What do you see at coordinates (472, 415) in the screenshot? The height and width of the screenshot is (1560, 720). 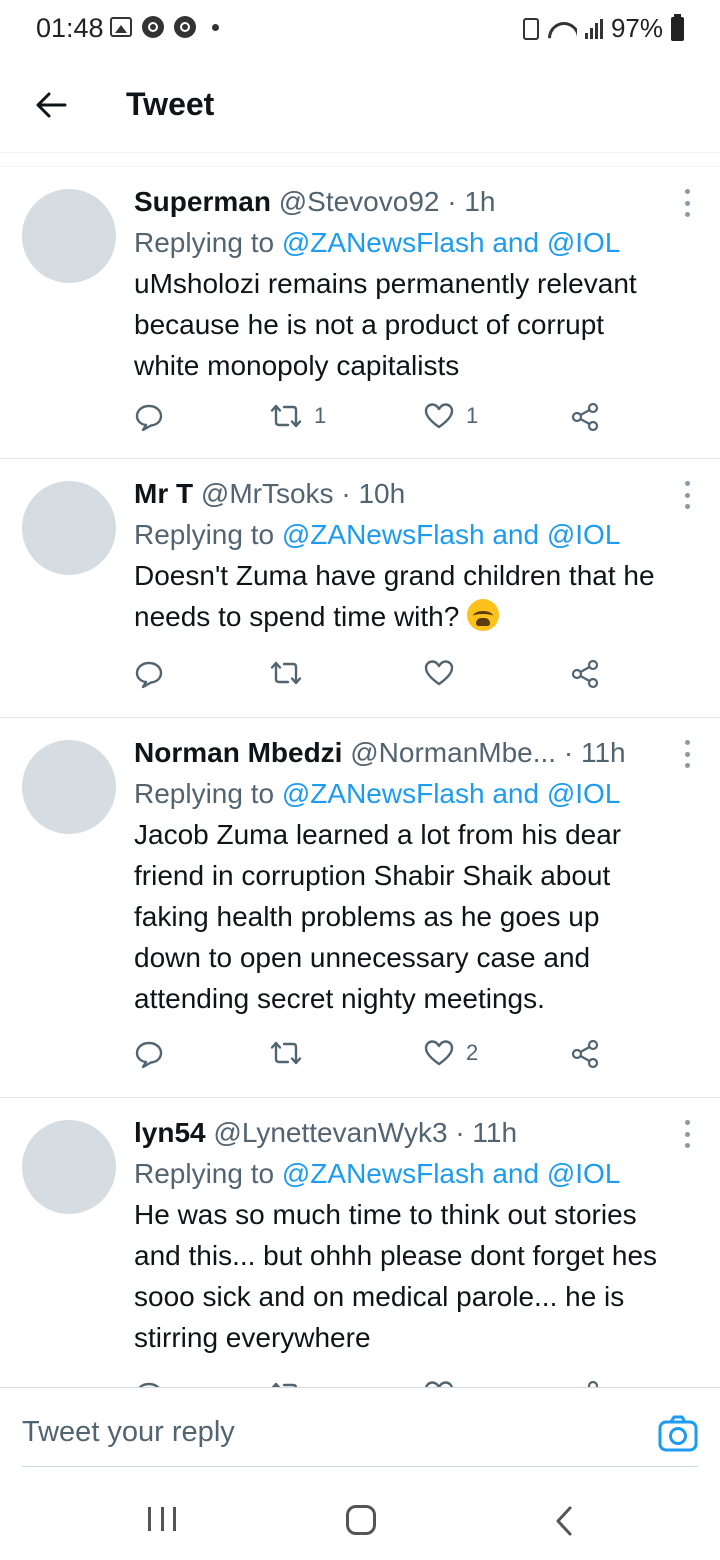 I see `like-count: 1` at bounding box center [472, 415].